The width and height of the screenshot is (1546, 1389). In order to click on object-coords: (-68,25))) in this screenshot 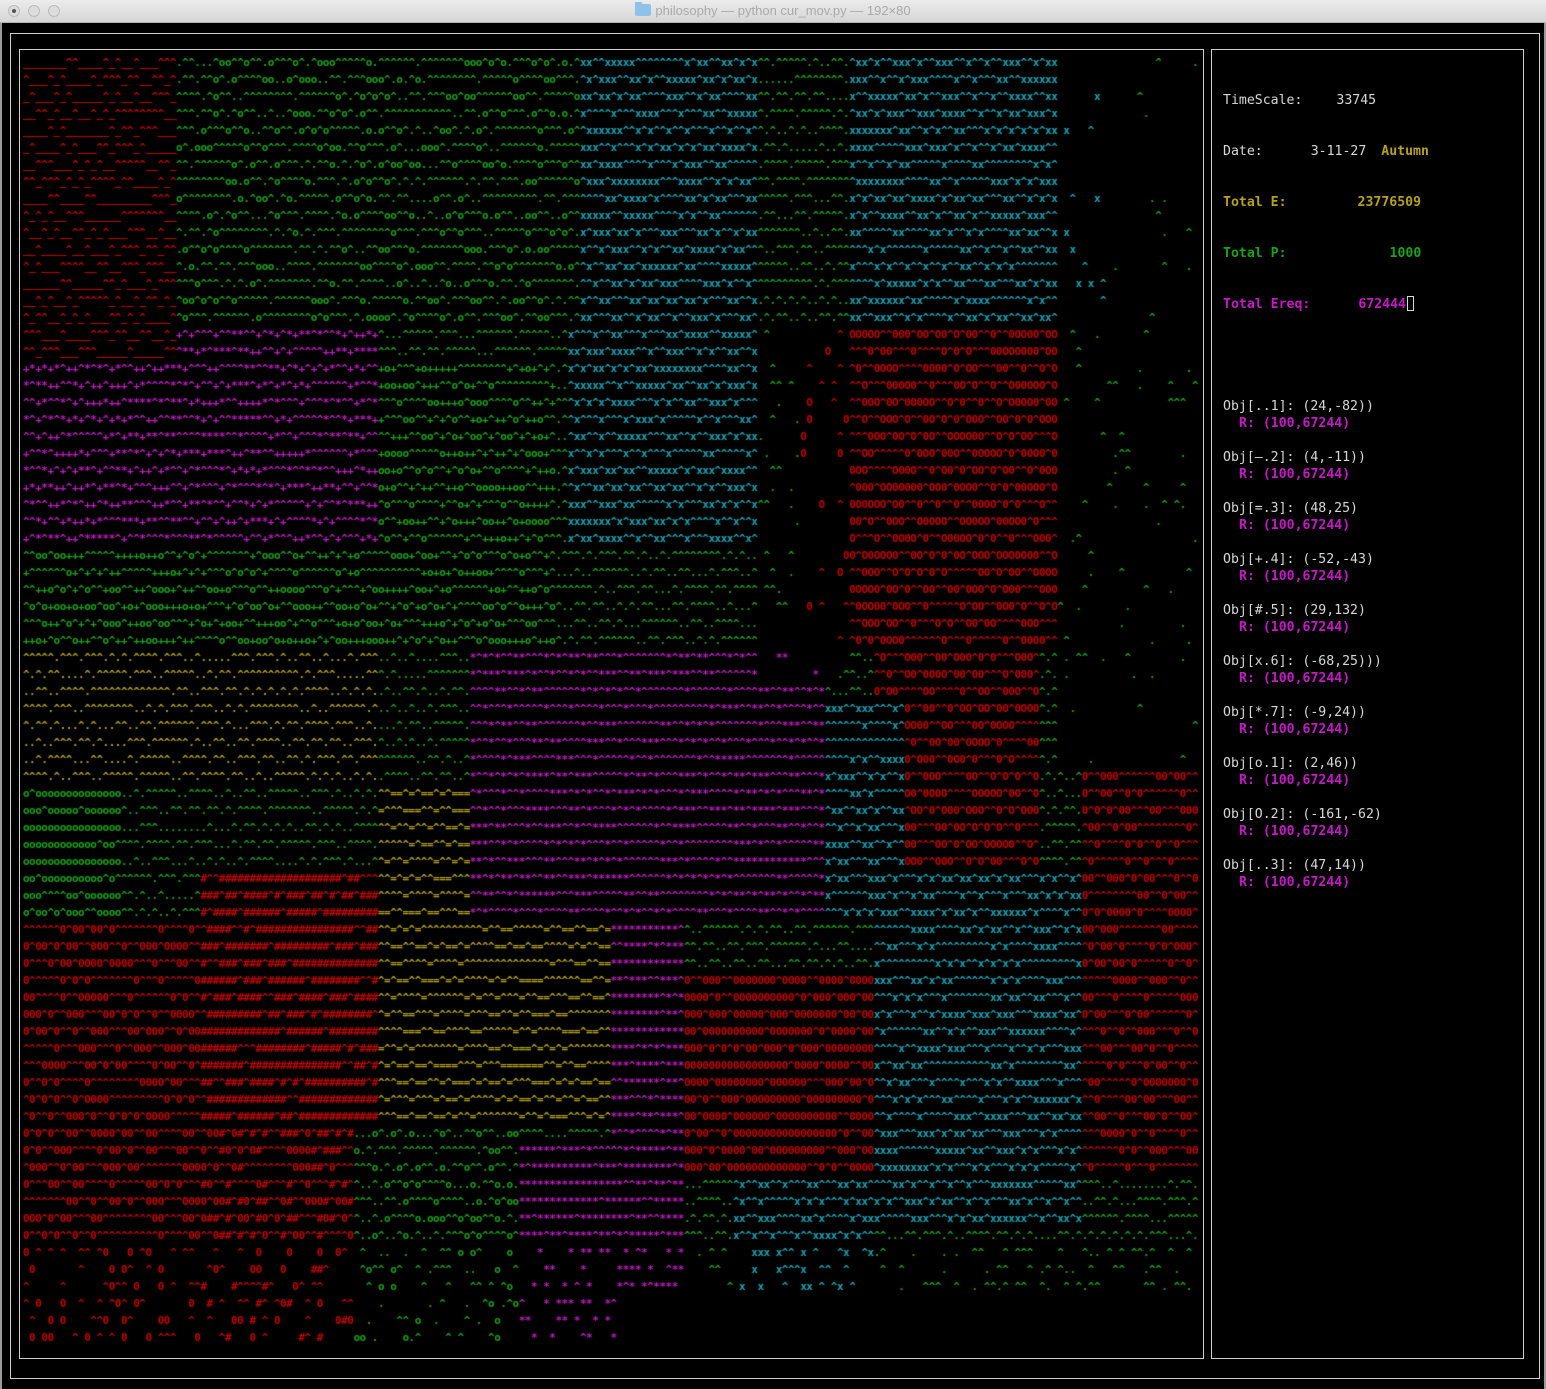, I will do `click(1342, 661)`.